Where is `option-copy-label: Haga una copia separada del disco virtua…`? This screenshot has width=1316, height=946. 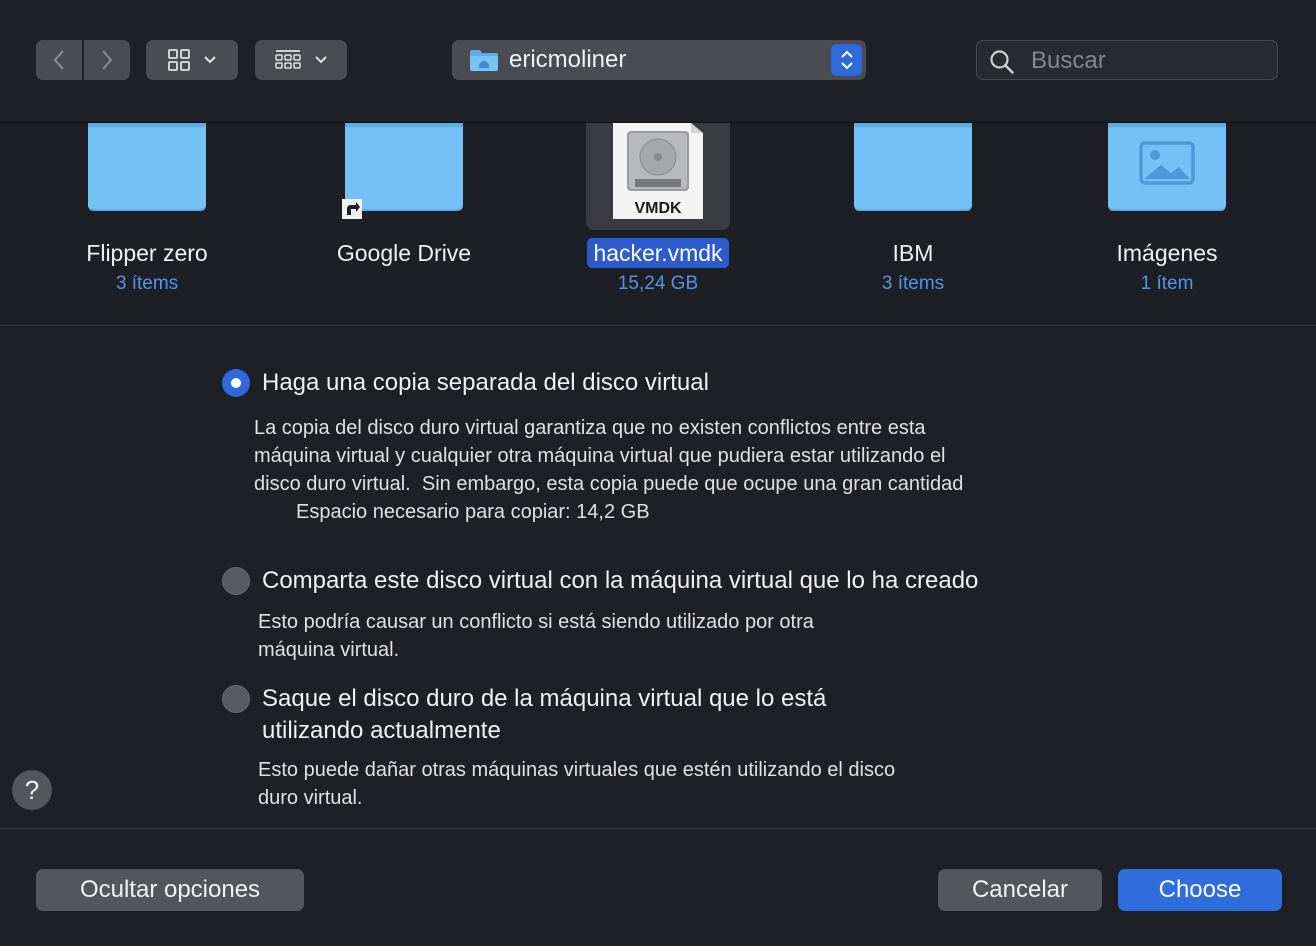
option-copy-label: Haga una copia separada del disco virtua… is located at coordinates (485, 383).